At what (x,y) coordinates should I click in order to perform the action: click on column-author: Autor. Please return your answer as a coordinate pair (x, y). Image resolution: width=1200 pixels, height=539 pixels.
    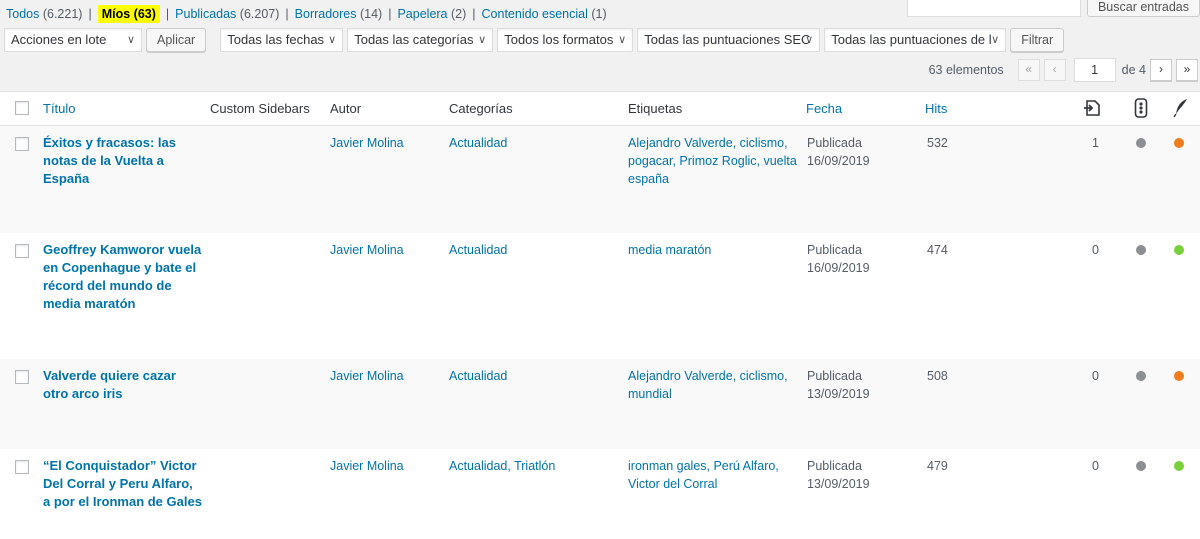
    Looking at the image, I should click on (346, 108).